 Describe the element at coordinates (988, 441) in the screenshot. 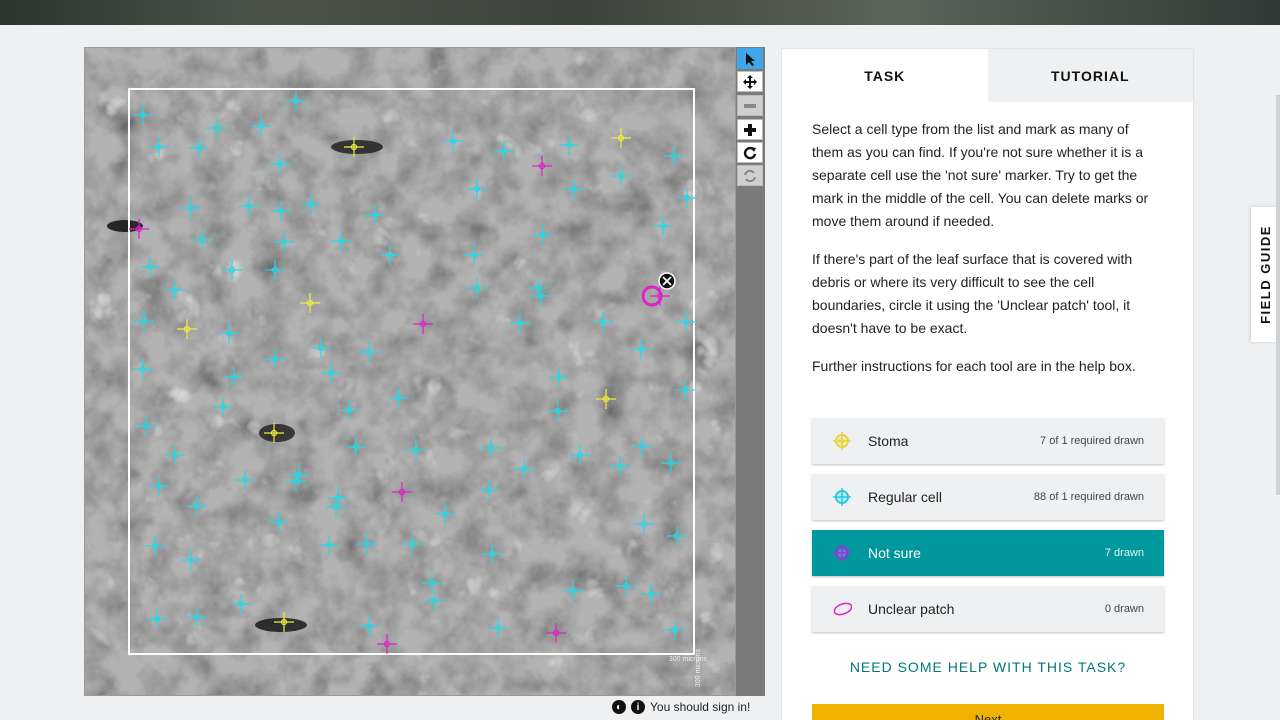

I see `tool-option-stoma: Stoma 7 of 1 required drawn` at that location.